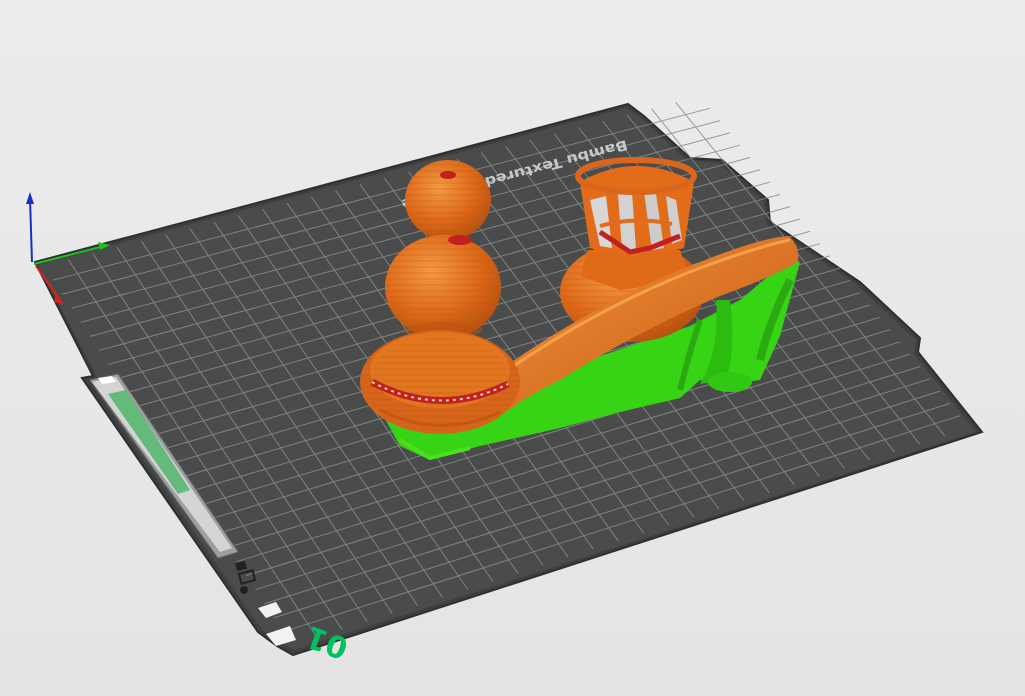 The image size is (1025, 696). Describe the element at coordinates (244, 590) in the screenshot. I see `cog-icon` at that location.